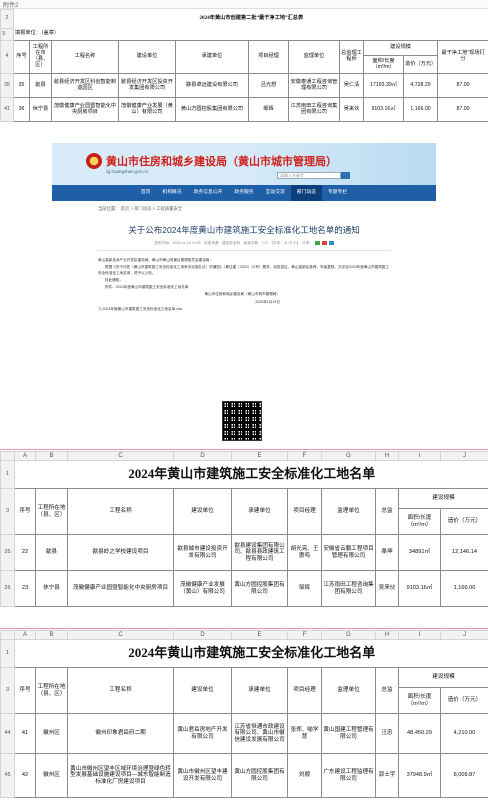 This screenshot has width=488, height=809. Describe the element at coordinates (221, 161) in the screenshot. I see `site-title: 黄山市住房和城乡建设局（黄山市城市管理局）` at that location.